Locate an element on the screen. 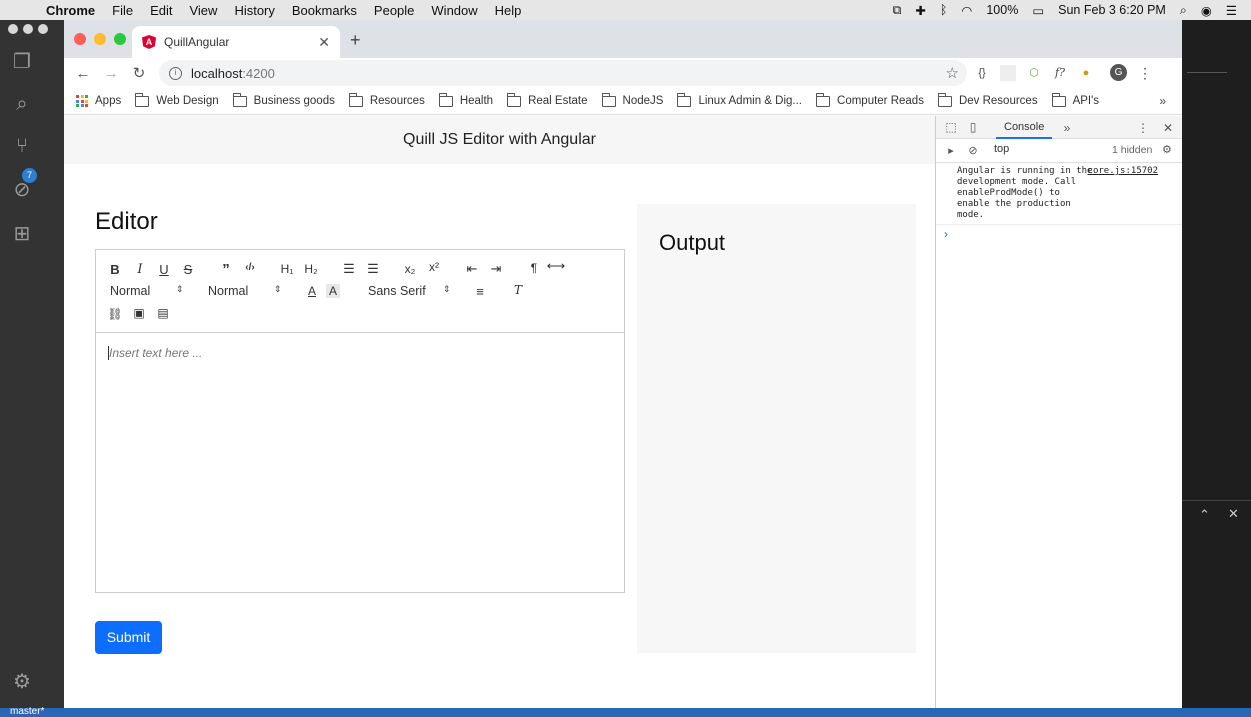  vscode-minimize-dot is located at coordinates (28, 29).